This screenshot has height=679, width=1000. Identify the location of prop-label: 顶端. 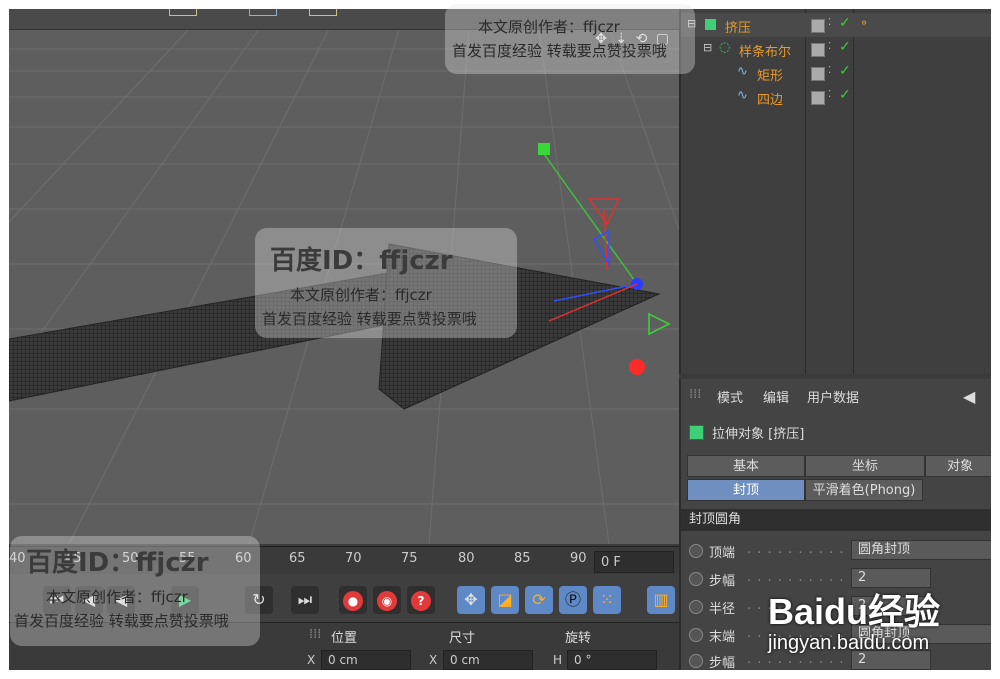
(722, 553).